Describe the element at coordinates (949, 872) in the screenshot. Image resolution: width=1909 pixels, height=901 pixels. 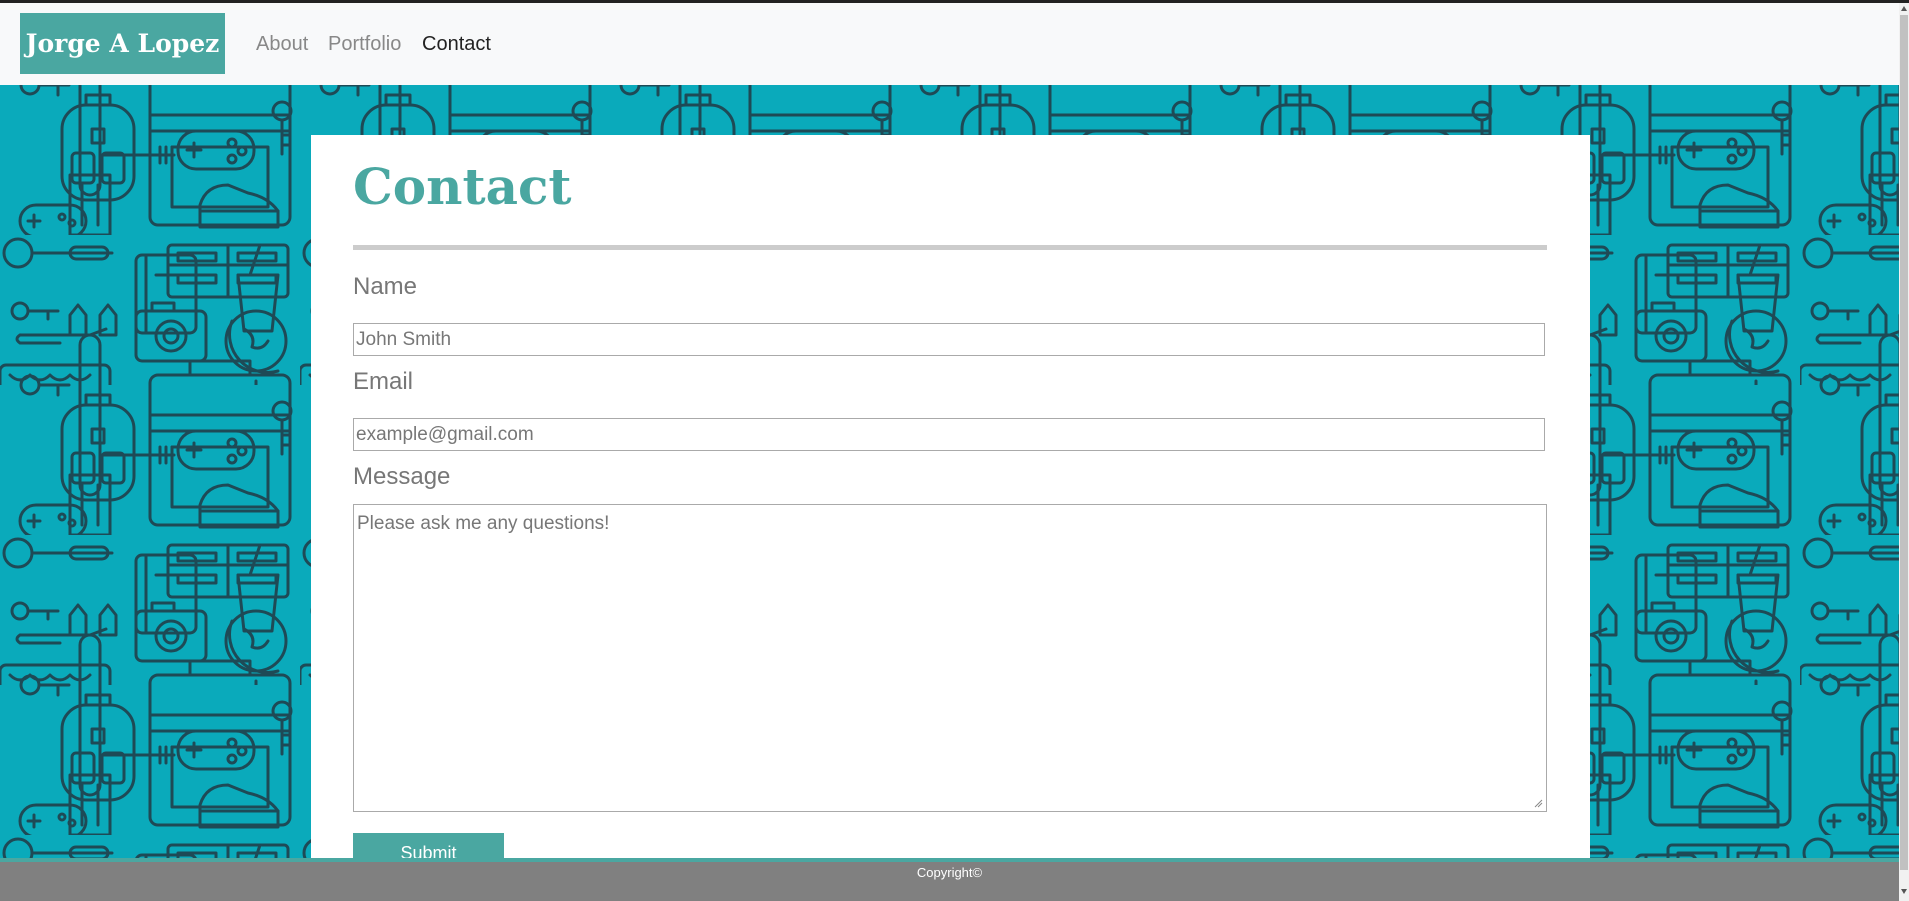
I see `copyright-text: Copyright©` at that location.